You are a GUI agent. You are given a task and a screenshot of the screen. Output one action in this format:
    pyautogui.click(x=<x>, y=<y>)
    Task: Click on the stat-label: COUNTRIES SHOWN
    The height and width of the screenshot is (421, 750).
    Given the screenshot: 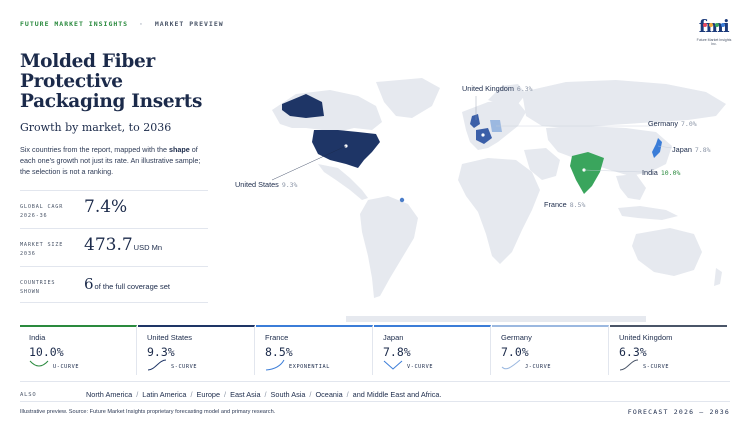 What is the action you would take?
    pyautogui.click(x=38, y=287)
    